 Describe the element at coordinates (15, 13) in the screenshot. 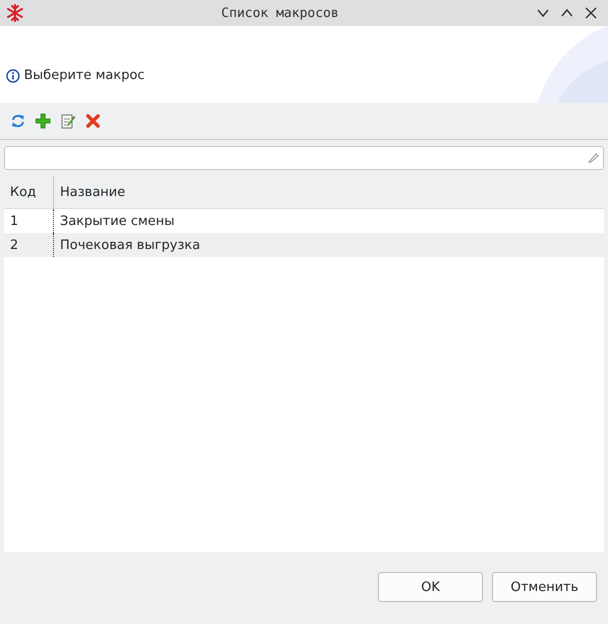

I see `snowflake-icon` at that location.